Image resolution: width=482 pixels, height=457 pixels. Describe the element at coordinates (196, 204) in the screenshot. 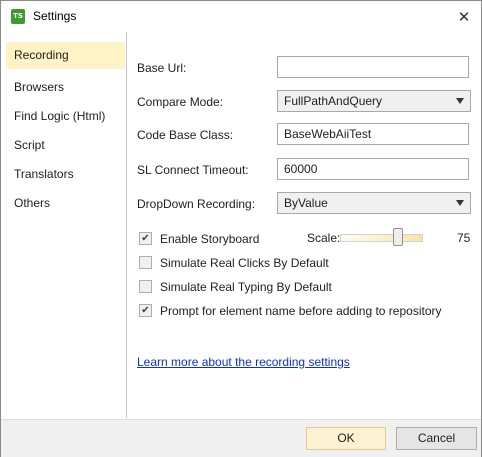

I see `dropdown-recording-label: DropDown Recording:` at that location.